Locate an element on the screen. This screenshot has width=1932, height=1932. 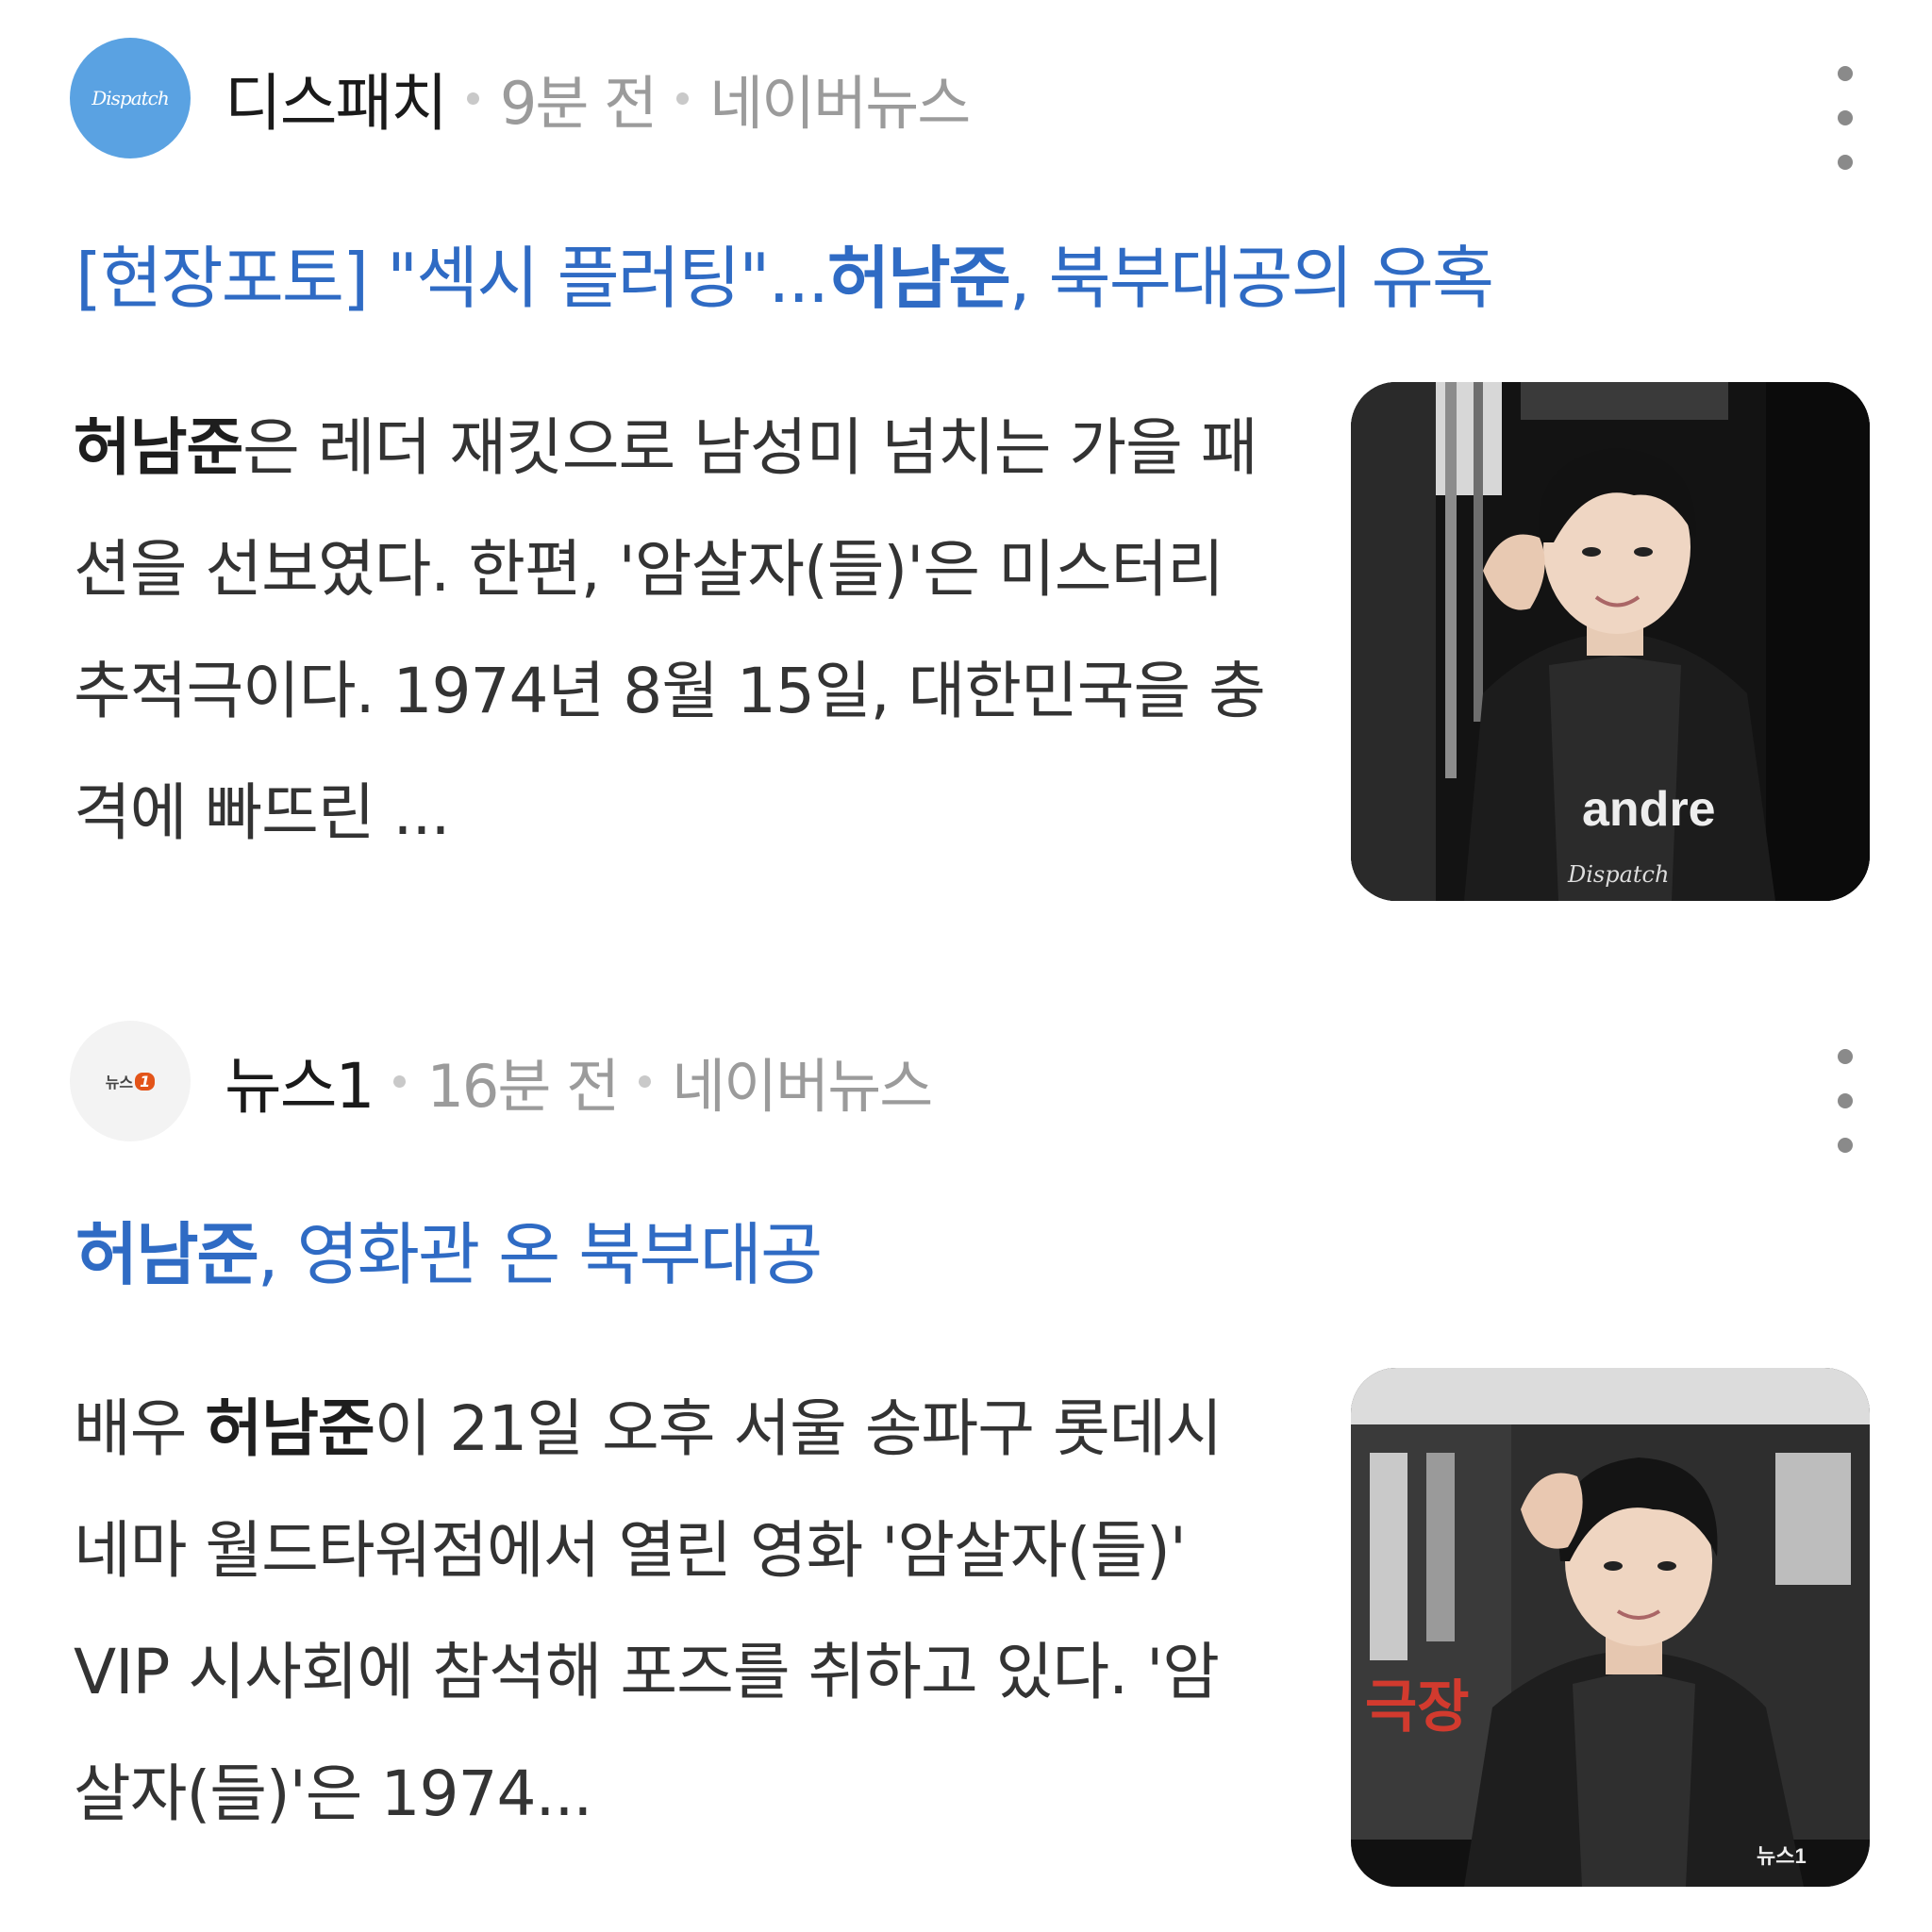
headline-suffix: , 영화관 온 북부대공 is located at coordinates (540, 1255).